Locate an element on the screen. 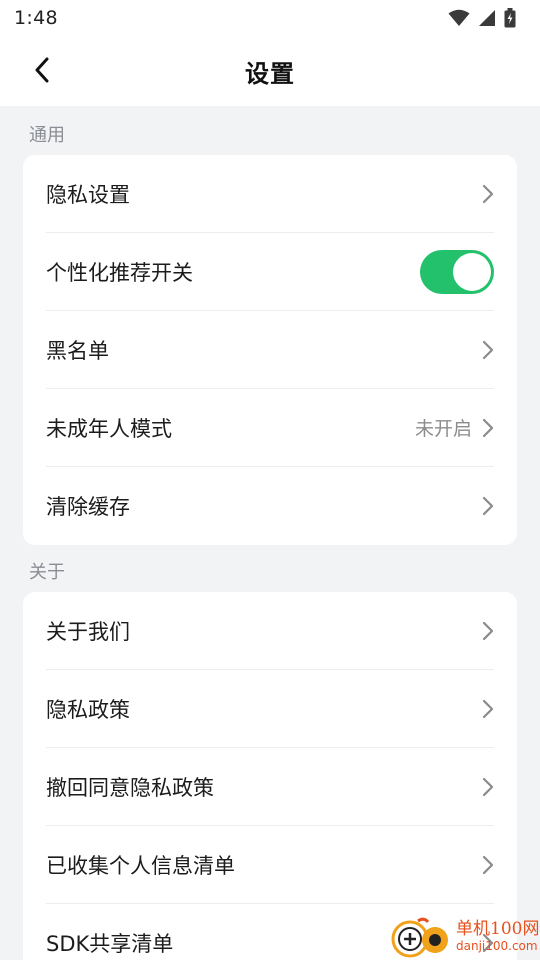 The height and width of the screenshot is (960, 540). app-header: 设置 is located at coordinates (270, 71).